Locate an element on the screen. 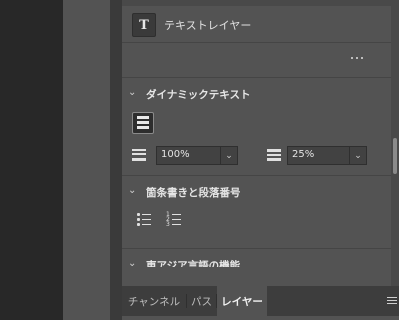 The image size is (399, 320). more-options-icon is located at coordinates (357, 58).